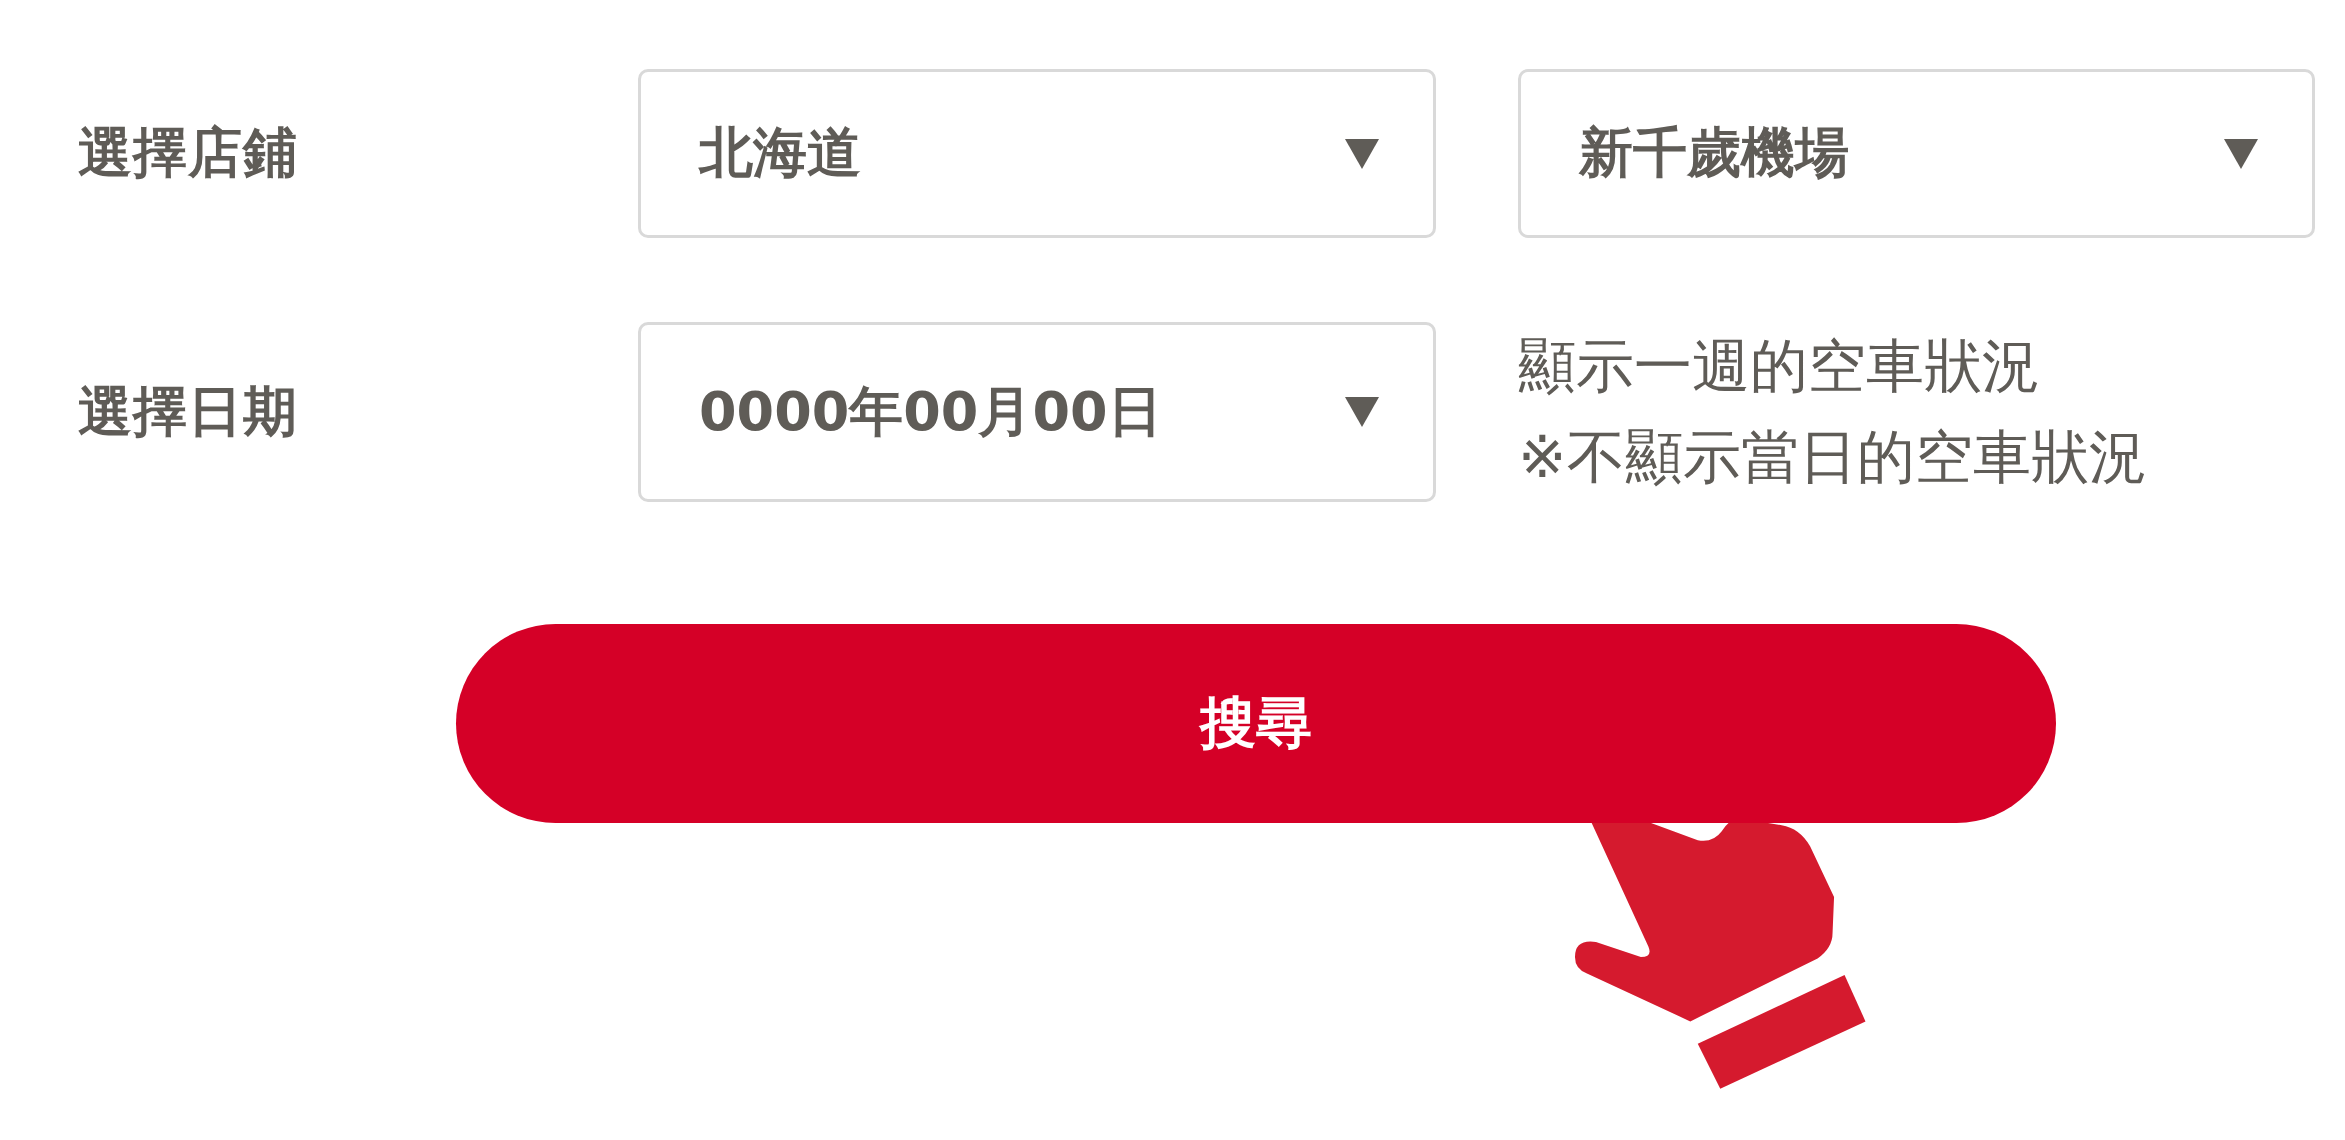  I want to click on note-text: 顯示一週的空車狀況, so click(1779, 366).